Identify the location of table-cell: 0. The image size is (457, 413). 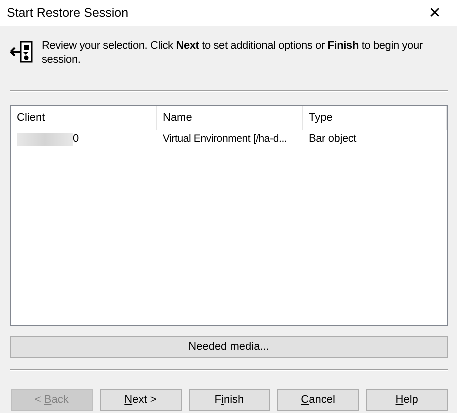
(76, 139).